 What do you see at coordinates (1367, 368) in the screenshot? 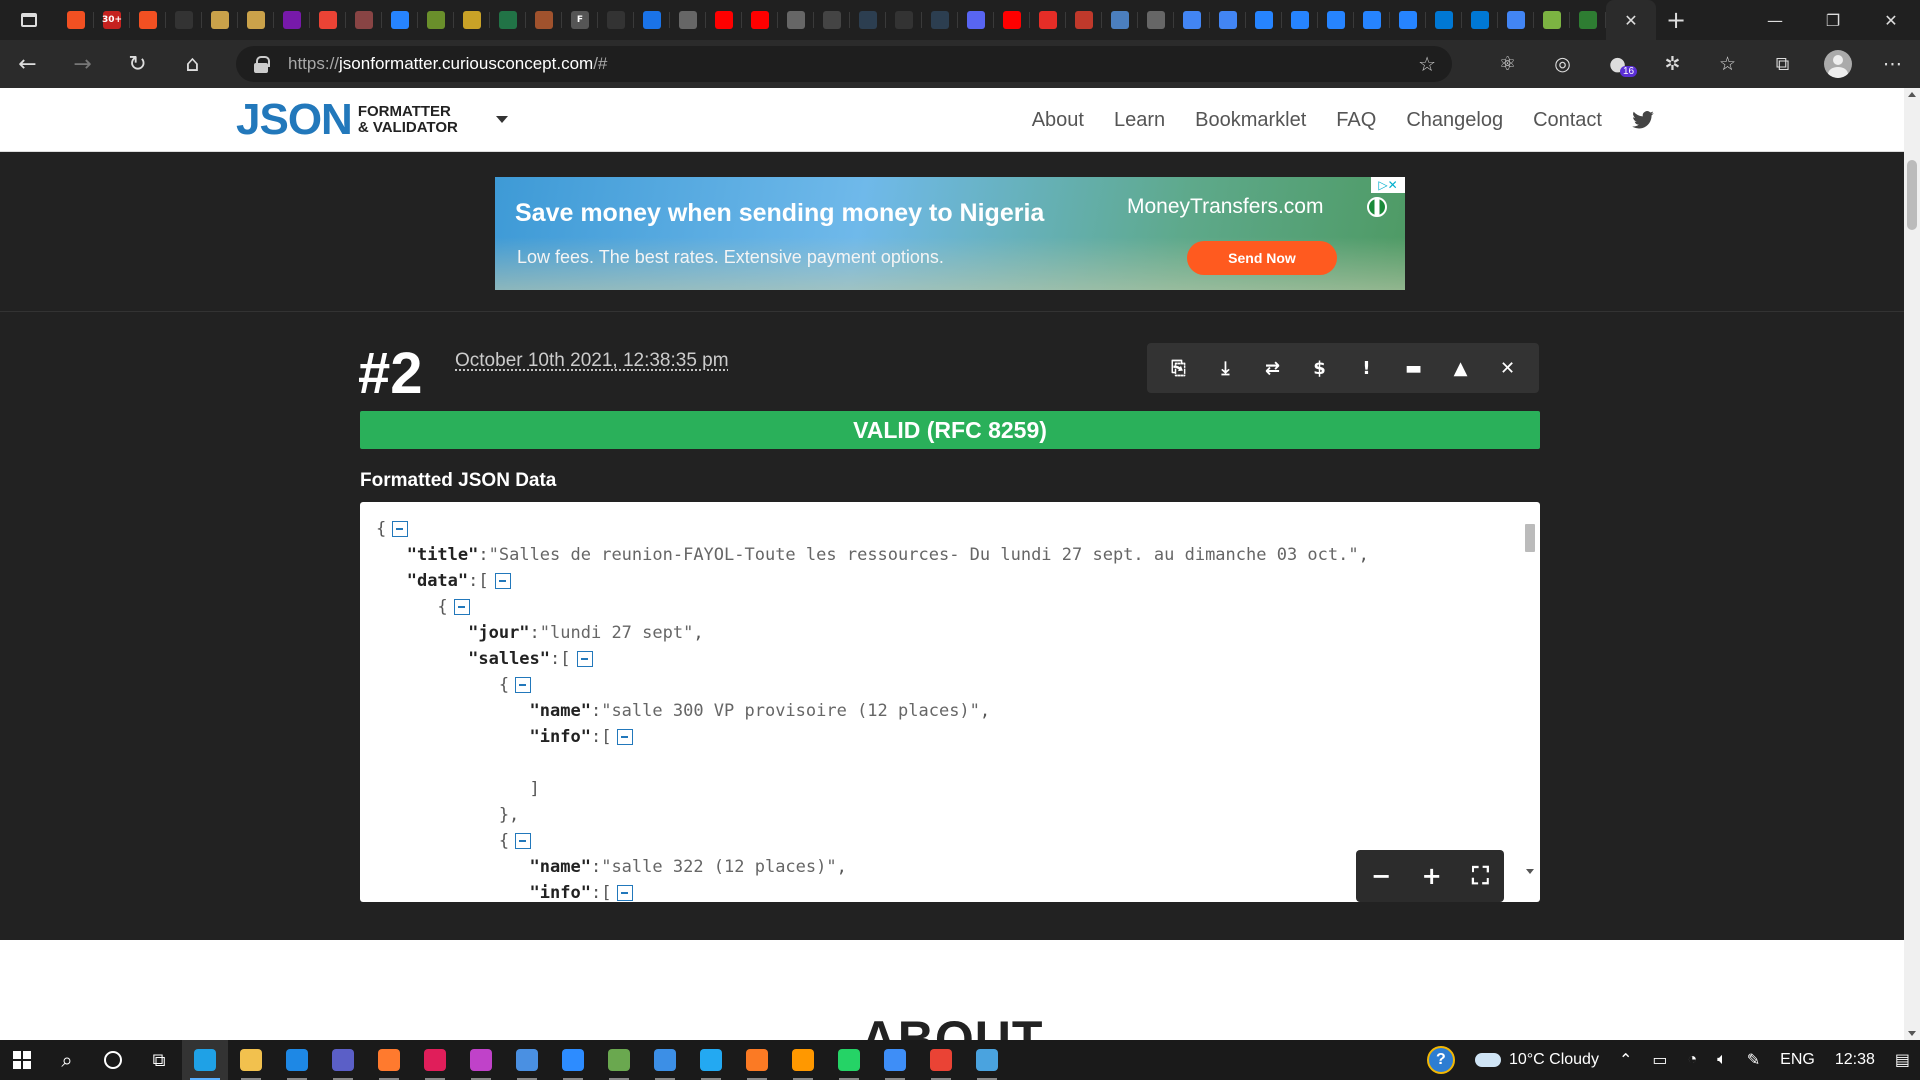
I see `alert-icon: !` at bounding box center [1367, 368].